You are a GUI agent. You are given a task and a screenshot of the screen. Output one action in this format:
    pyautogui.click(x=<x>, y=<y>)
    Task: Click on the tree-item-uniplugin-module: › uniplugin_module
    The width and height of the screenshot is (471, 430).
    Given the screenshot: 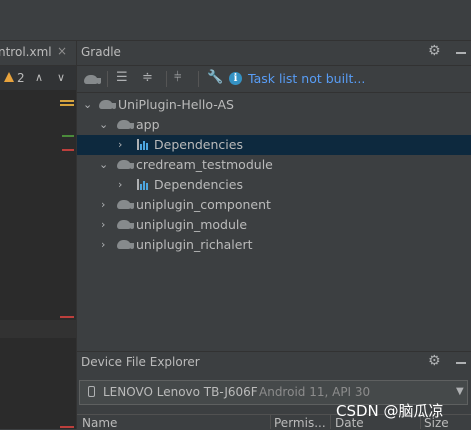 What is the action you would take?
    pyautogui.click(x=274, y=225)
    